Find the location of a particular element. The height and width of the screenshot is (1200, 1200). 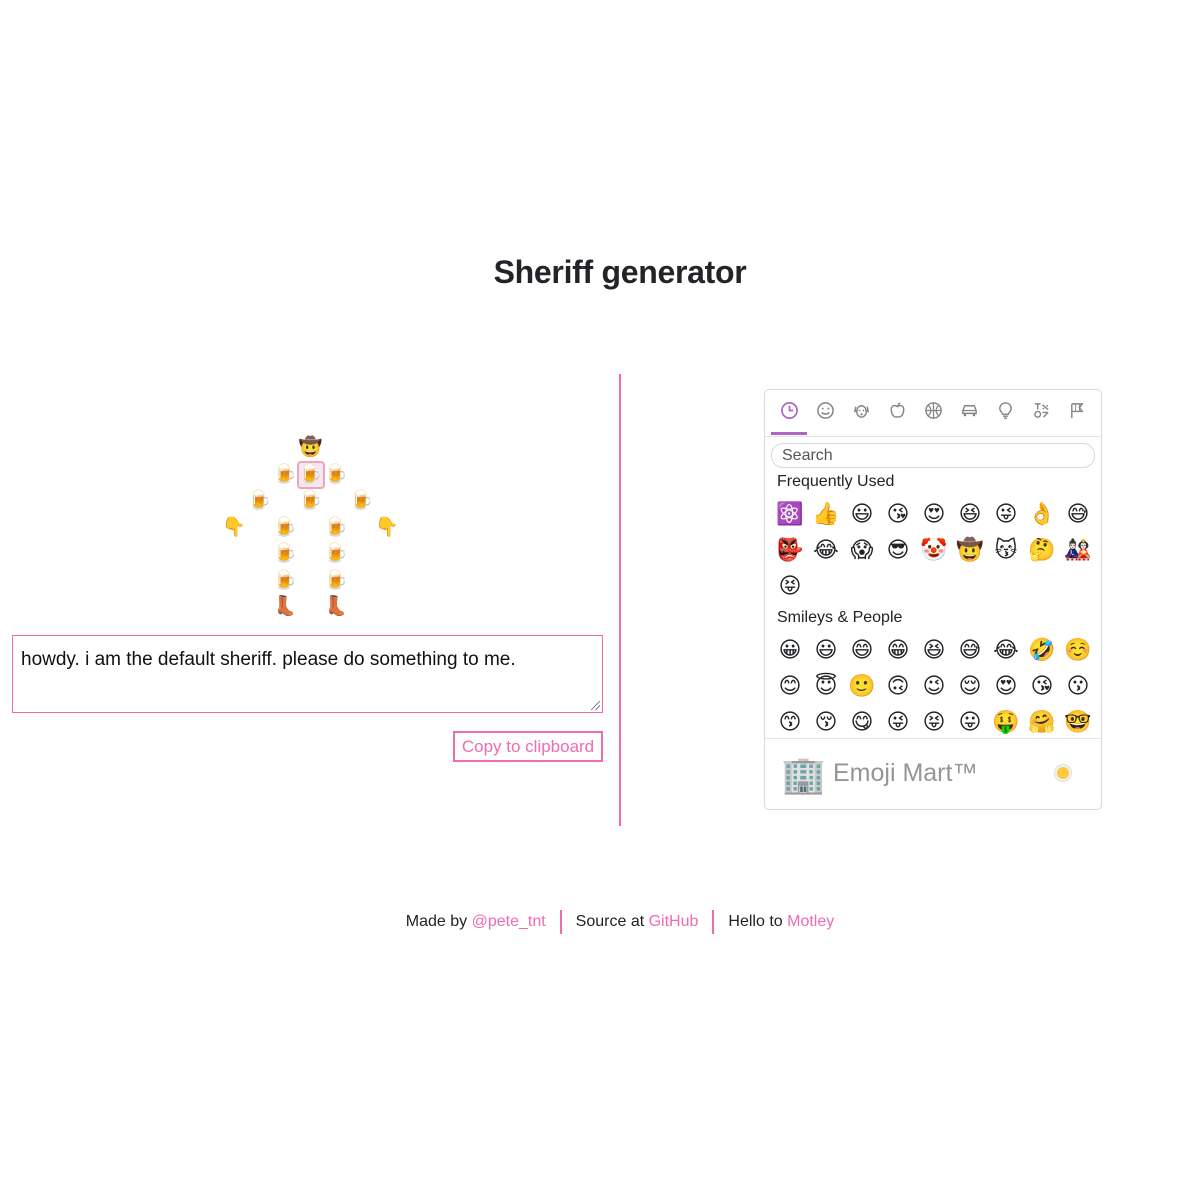

emoji-option: 🤗 is located at coordinates (1042, 722).